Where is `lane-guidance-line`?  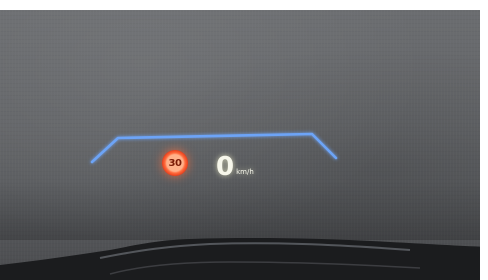
lane-guidance-line is located at coordinates (214, 148).